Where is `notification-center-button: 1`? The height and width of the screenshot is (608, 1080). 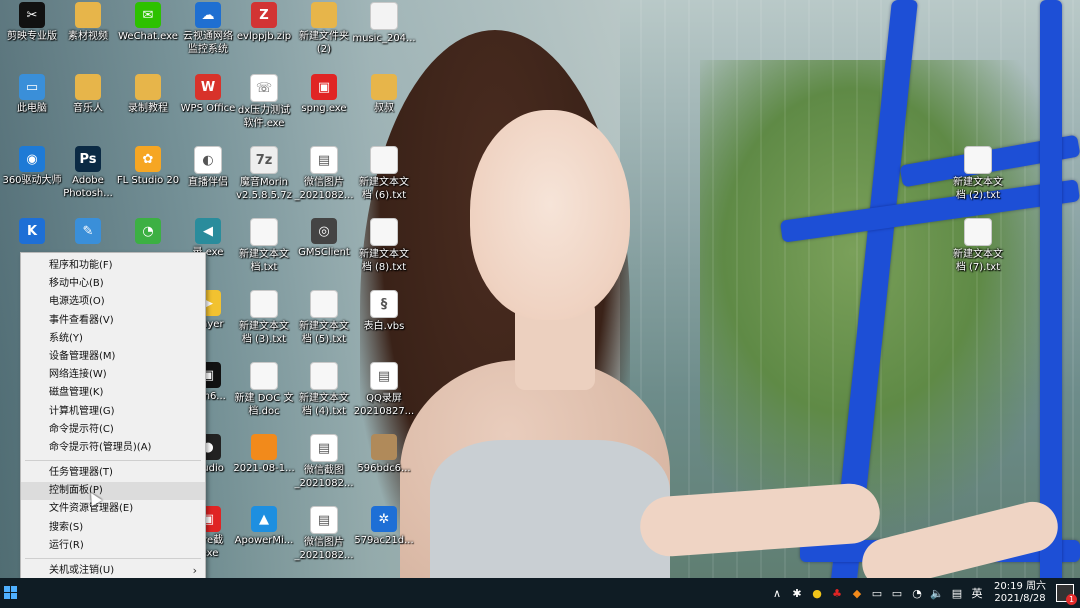 notification-center-button: 1 is located at coordinates (1066, 594).